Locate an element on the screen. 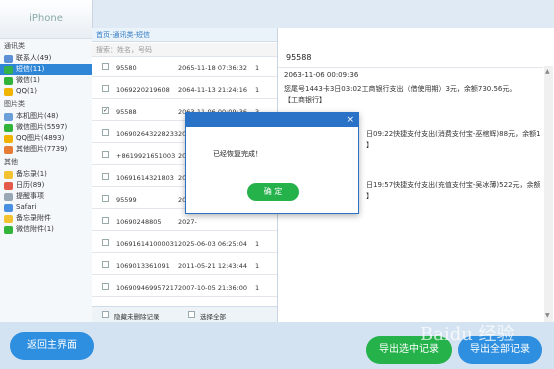 The image size is (554, 369). sidebar-item-label: 微信附件(1) is located at coordinates (35, 229).